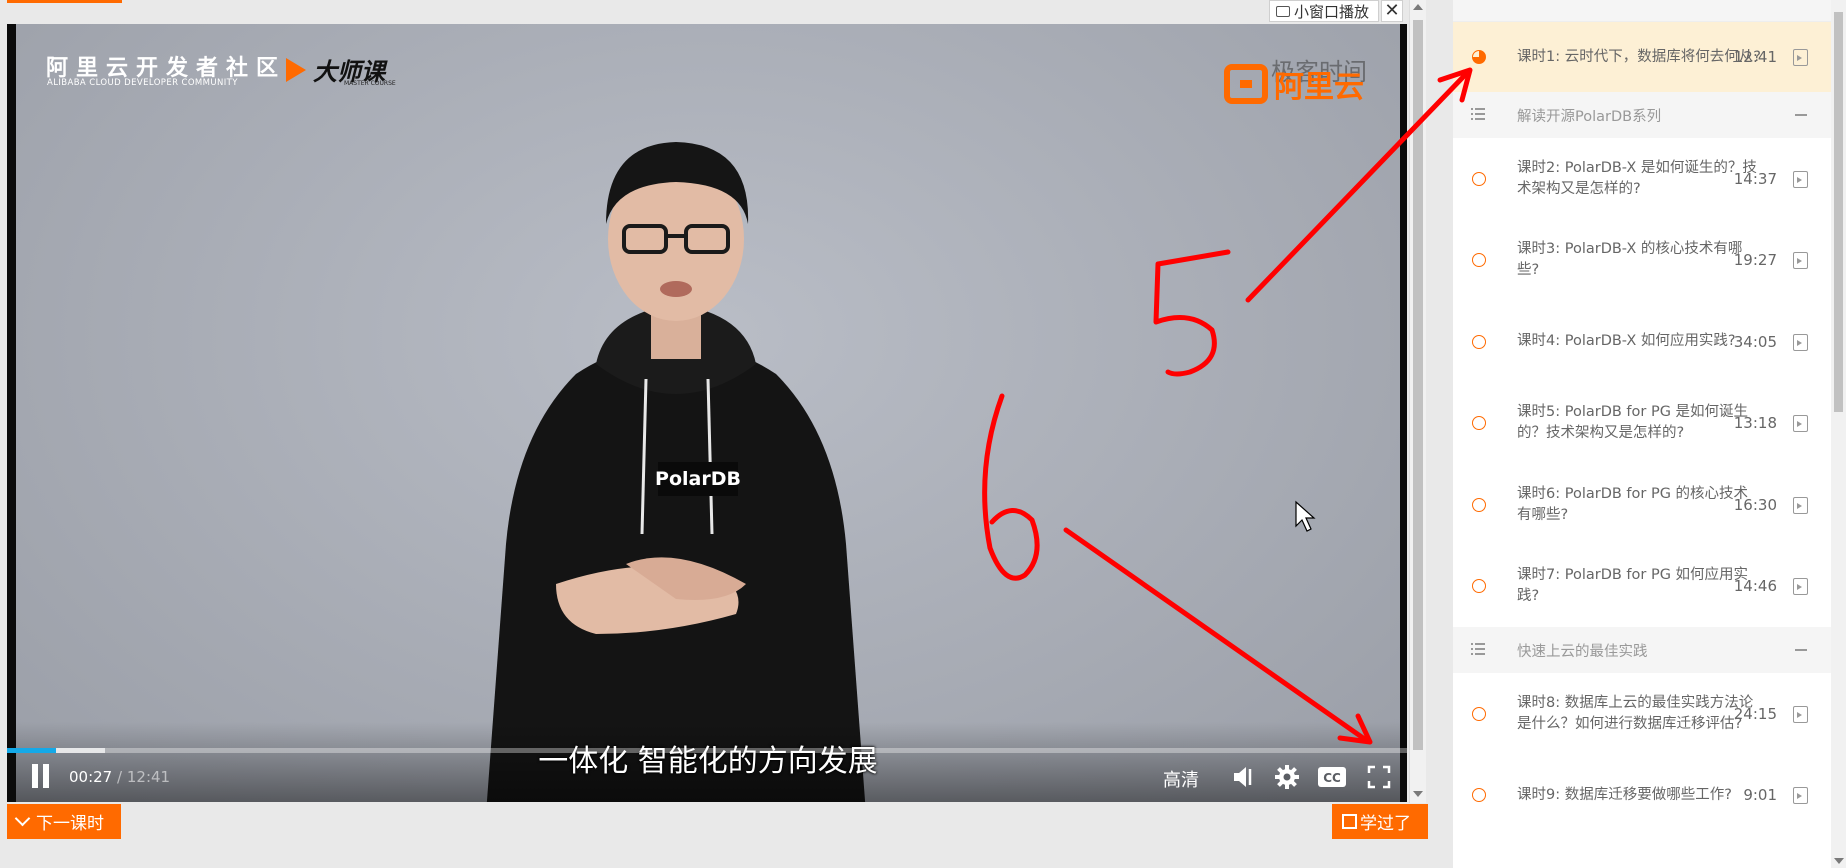 The height and width of the screenshot is (868, 1846). What do you see at coordinates (1755, 586) in the screenshot?
I see `lesson-duration: 14:46` at bounding box center [1755, 586].